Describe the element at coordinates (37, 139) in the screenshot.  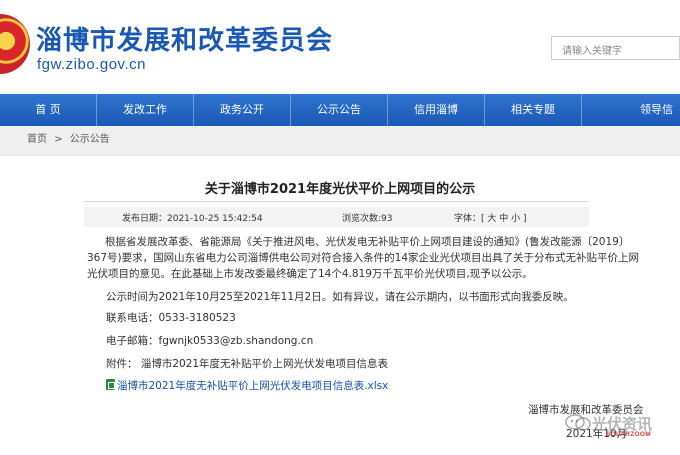
I see `breadcrumb-home: 首页` at that location.